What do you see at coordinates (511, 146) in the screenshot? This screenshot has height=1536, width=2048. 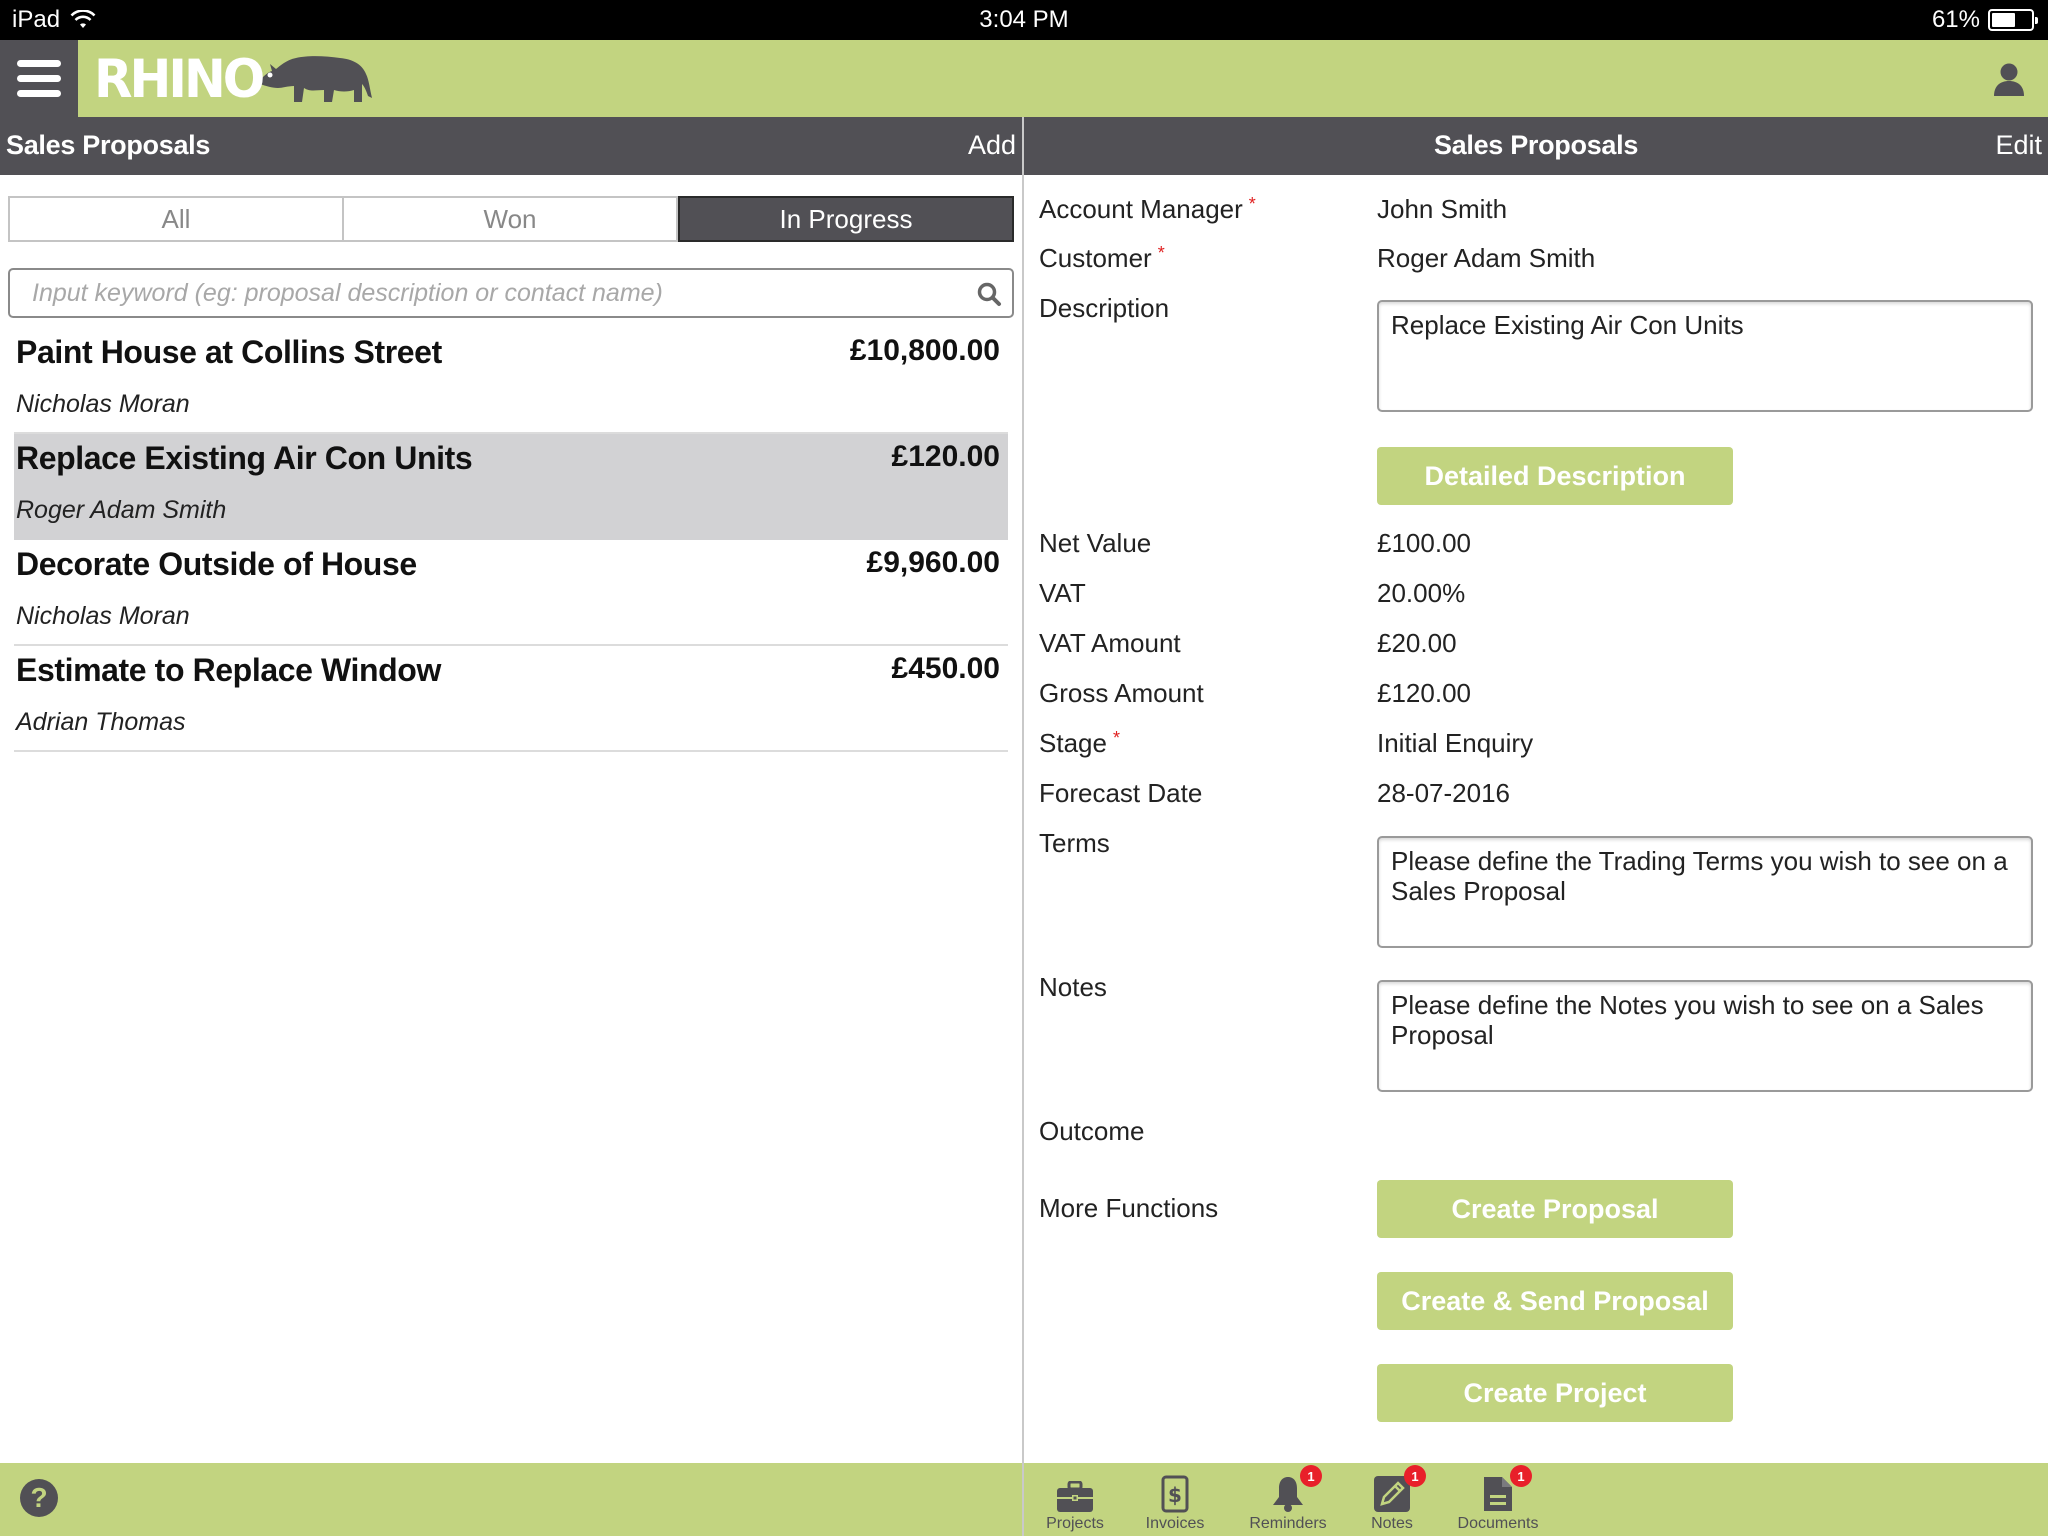 I see `list-header: Sales Proposals Add` at bounding box center [511, 146].